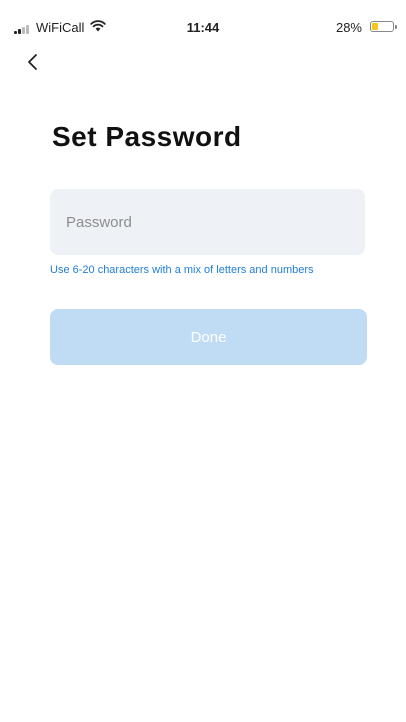  Describe the element at coordinates (203, 20) in the screenshot. I see `status-bar: WiFiCall 11:44 28%` at that location.